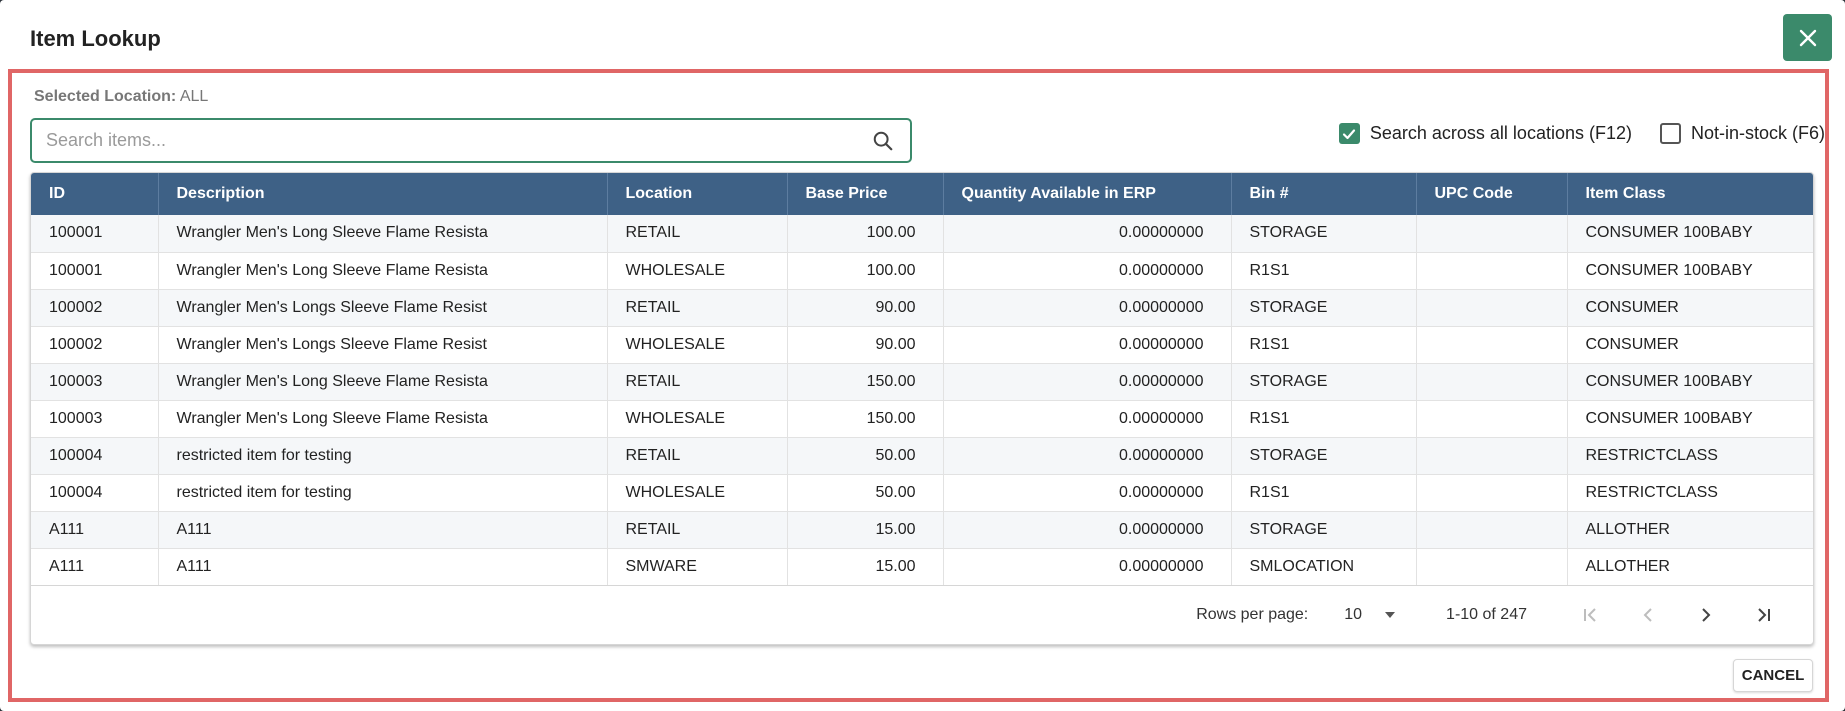 The image size is (1845, 711). I want to click on selected-location: Selected Location: ALL, so click(121, 97).